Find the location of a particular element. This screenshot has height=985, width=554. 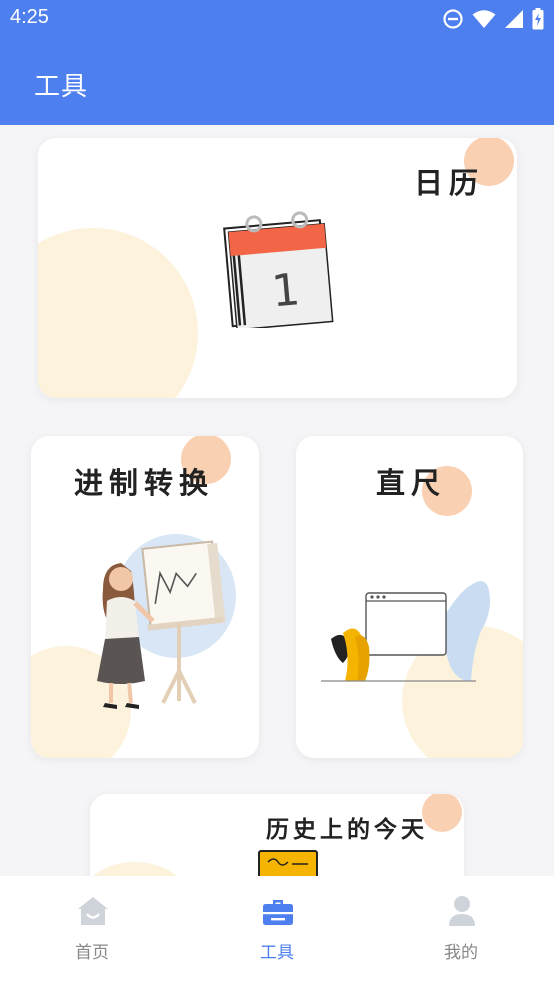

nav-label: 首页 is located at coordinates (92, 953).